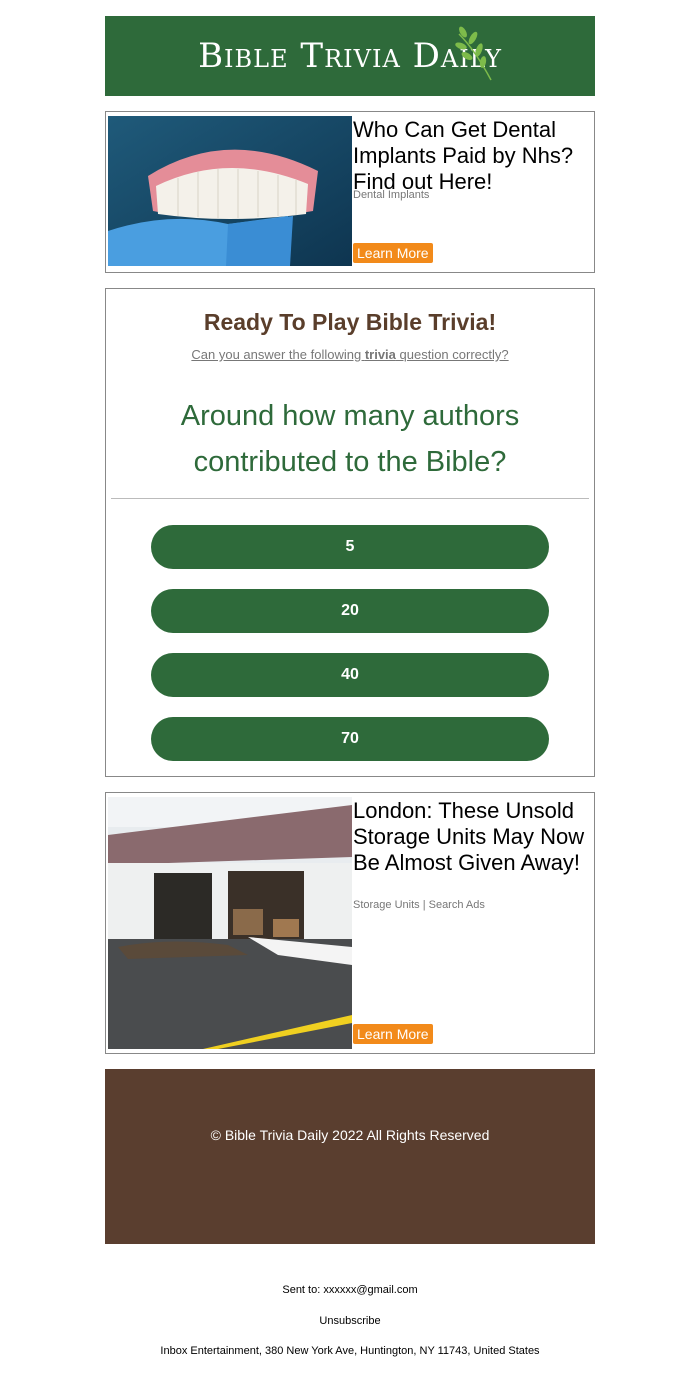 Image resolution: width=700 pixels, height=1398 pixels. Describe the element at coordinates (350, 675) in the screenshot. I see `answer-button-3: 40` at that location.